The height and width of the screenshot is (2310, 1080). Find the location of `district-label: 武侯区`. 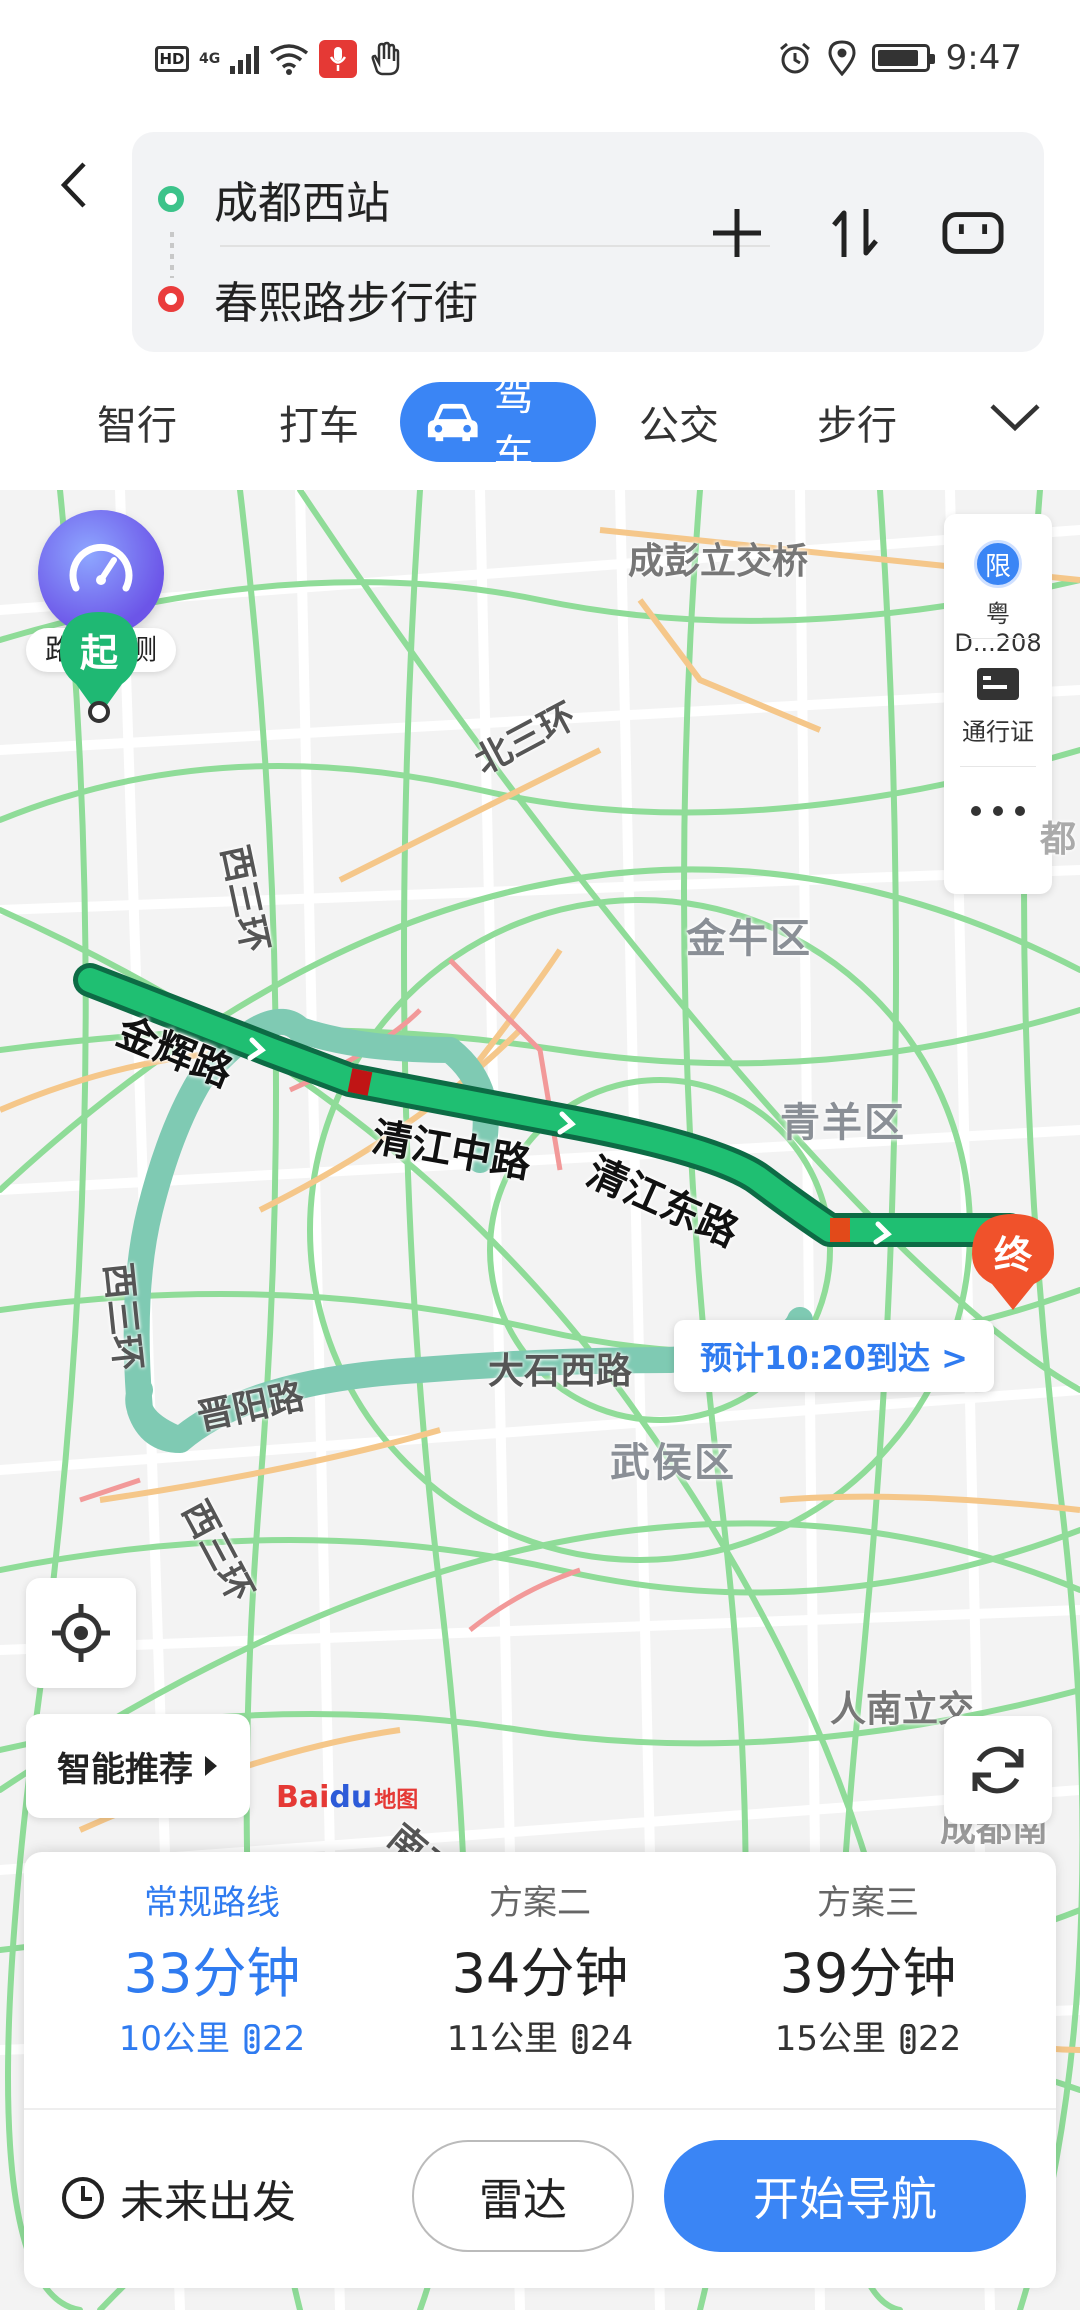

district-label: 武侯区 is located at coordinates (673, 1463).